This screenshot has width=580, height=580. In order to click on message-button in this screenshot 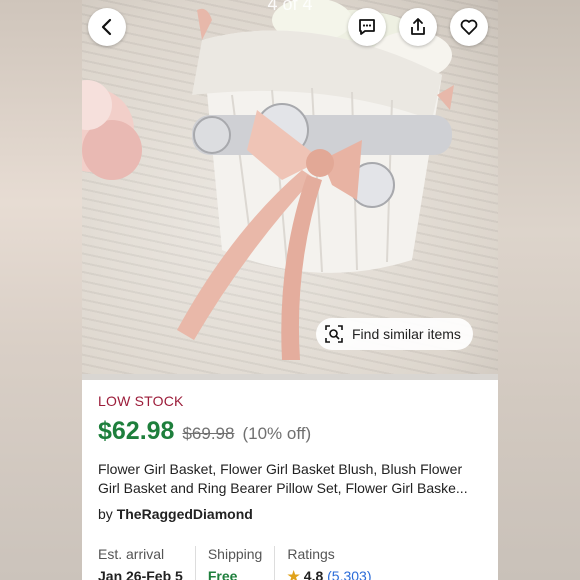, I will do `click(367, 27)`.